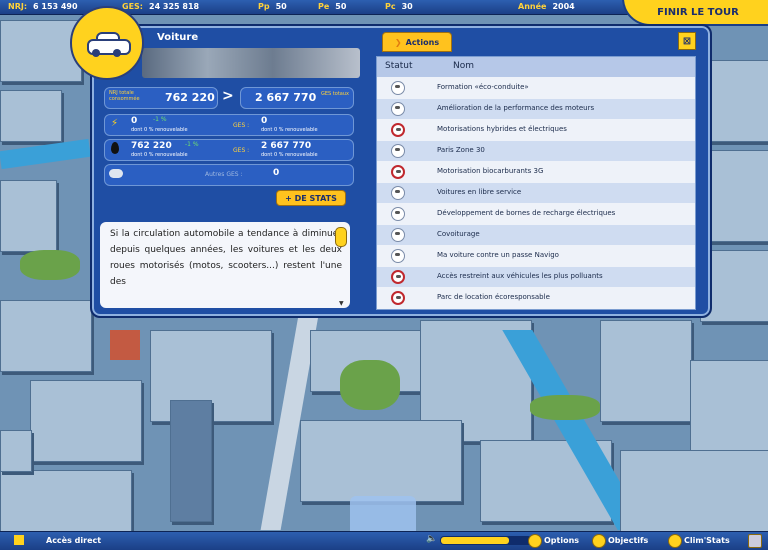  Describe the element at coordinates (228, 96) in the screenshot. I see `arrow-icon: >` at that location.